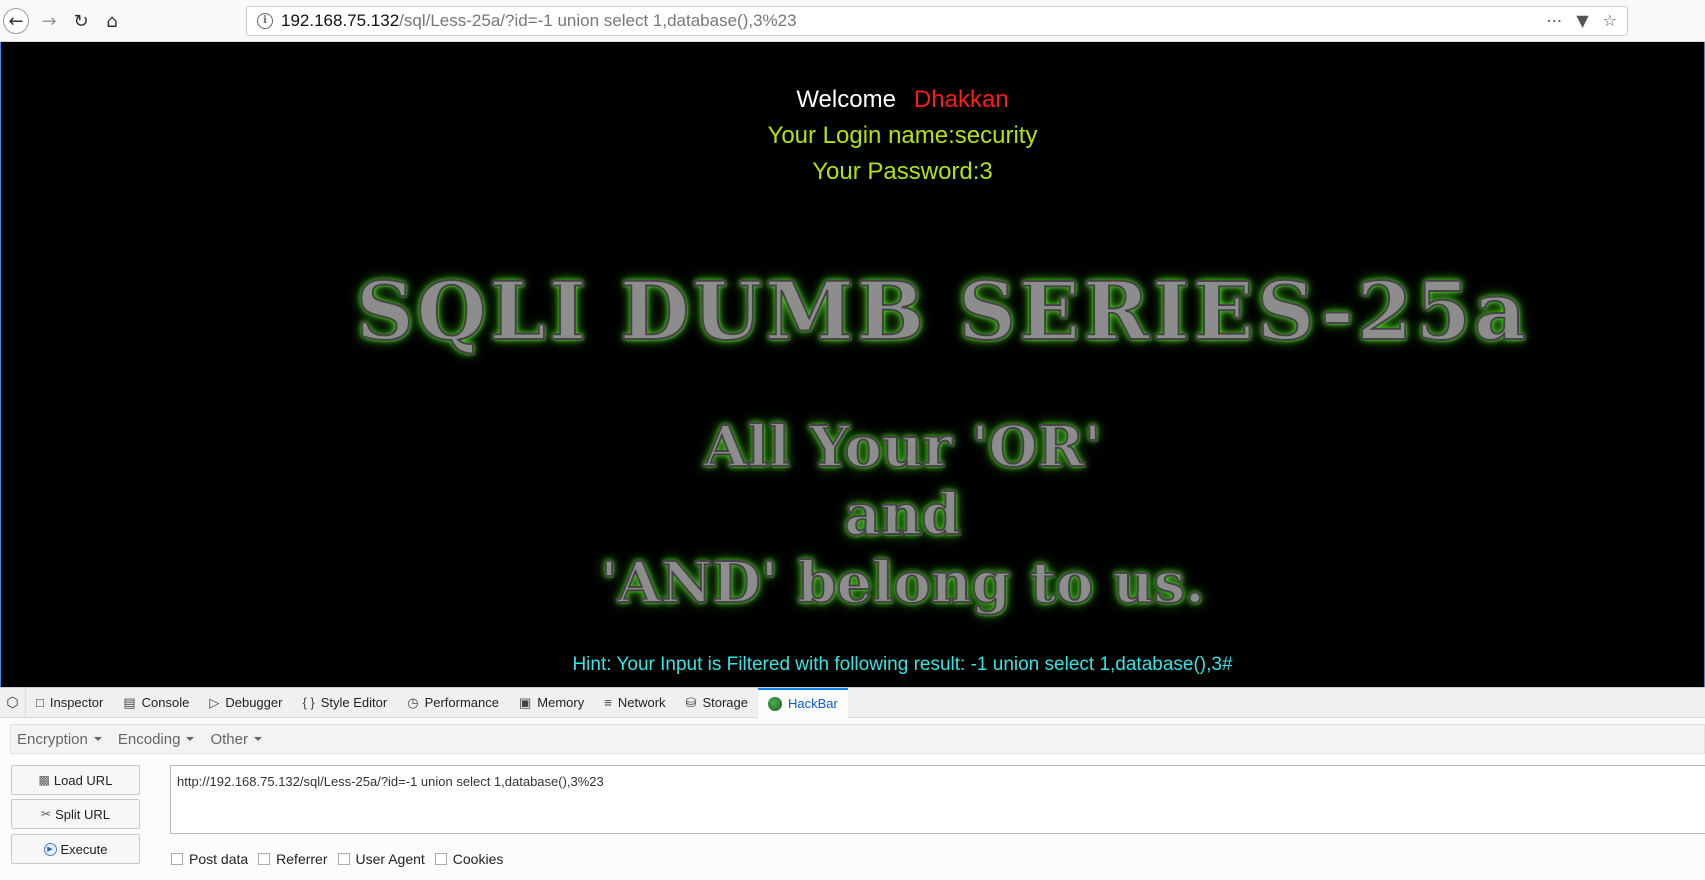 The width and height of the screenshot is (1705, 880). Describe the element at coordinates (214, 702) in the screenshot. I see `debugger-icon: ▷` at that location.